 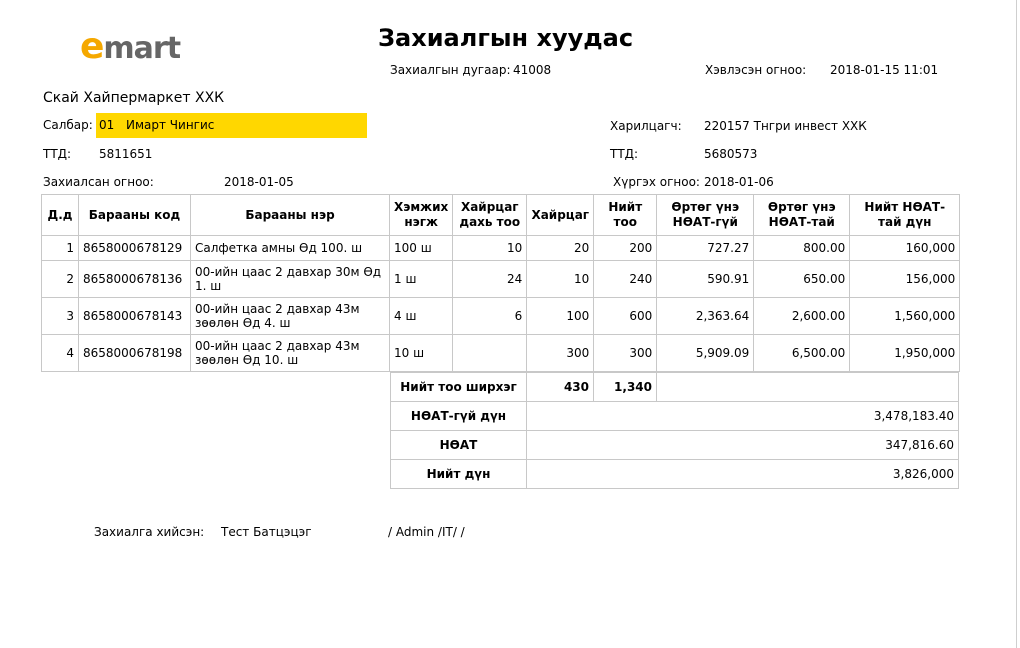 What do you see at coordinates (290, 316) in the screenshot?
I see `cell-name: 00-ийн цаас 2 давхар 43м зөөлөн Өд 4. ш` at bounding box center [290, 316].